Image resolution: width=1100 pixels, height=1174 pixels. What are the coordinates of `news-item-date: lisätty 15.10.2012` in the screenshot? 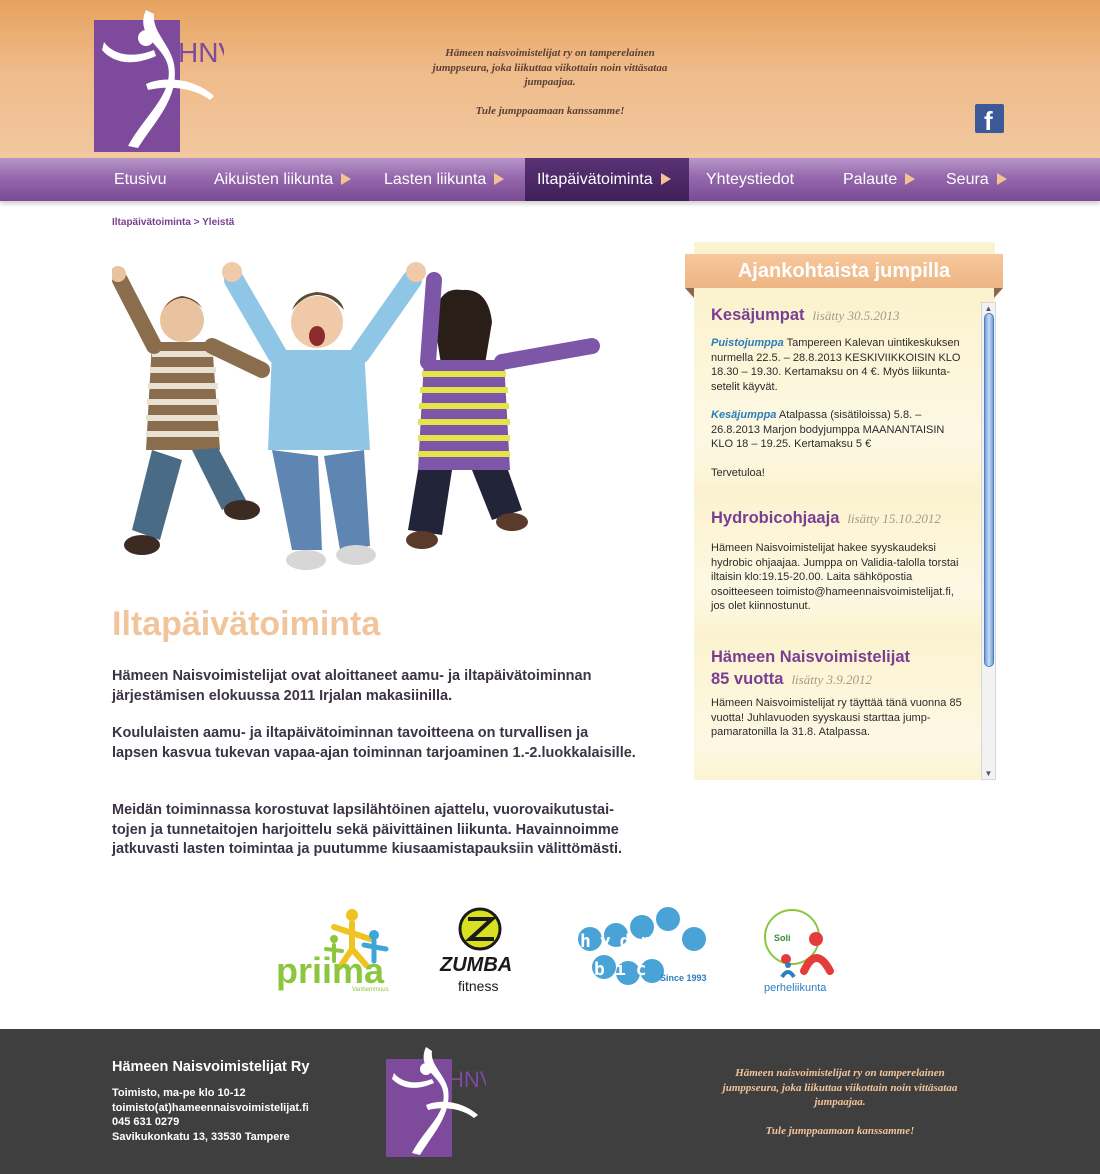 It's located at (894, 518).